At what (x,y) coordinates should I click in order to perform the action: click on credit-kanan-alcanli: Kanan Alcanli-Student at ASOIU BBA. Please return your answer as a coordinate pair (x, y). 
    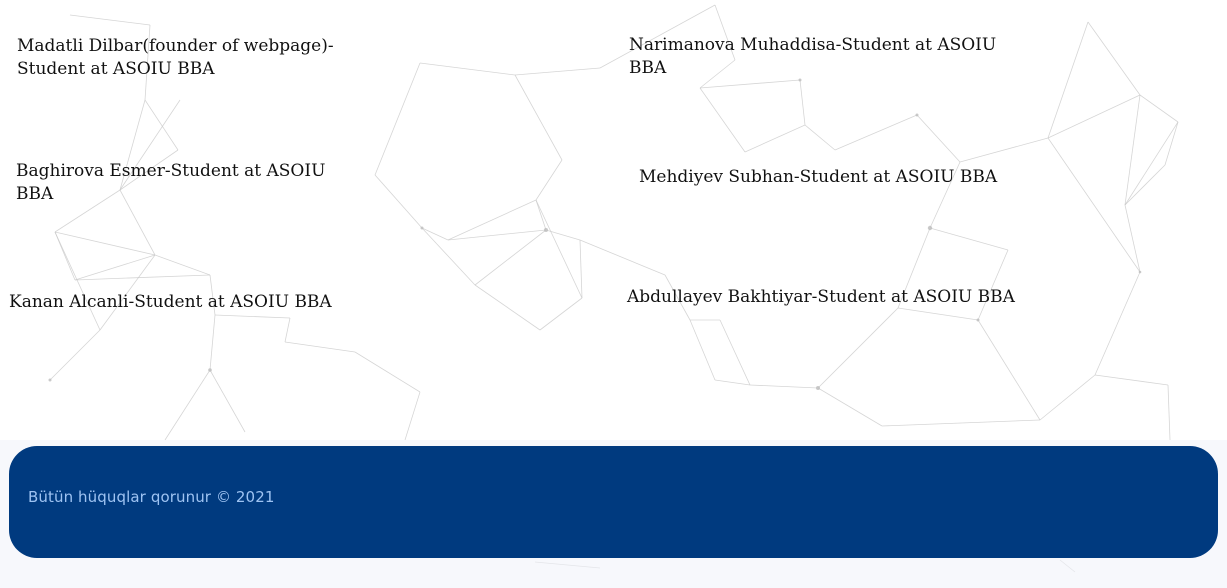
    Looking at the image, I should click on (170, 302).